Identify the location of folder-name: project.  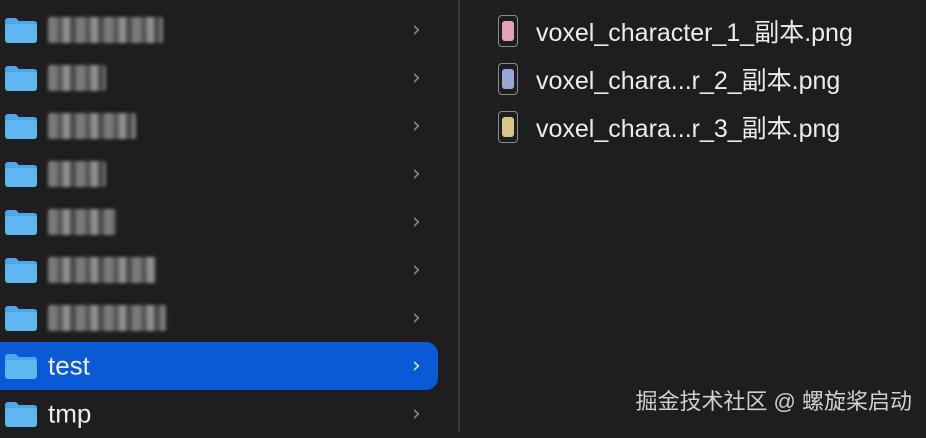
(92, 126).